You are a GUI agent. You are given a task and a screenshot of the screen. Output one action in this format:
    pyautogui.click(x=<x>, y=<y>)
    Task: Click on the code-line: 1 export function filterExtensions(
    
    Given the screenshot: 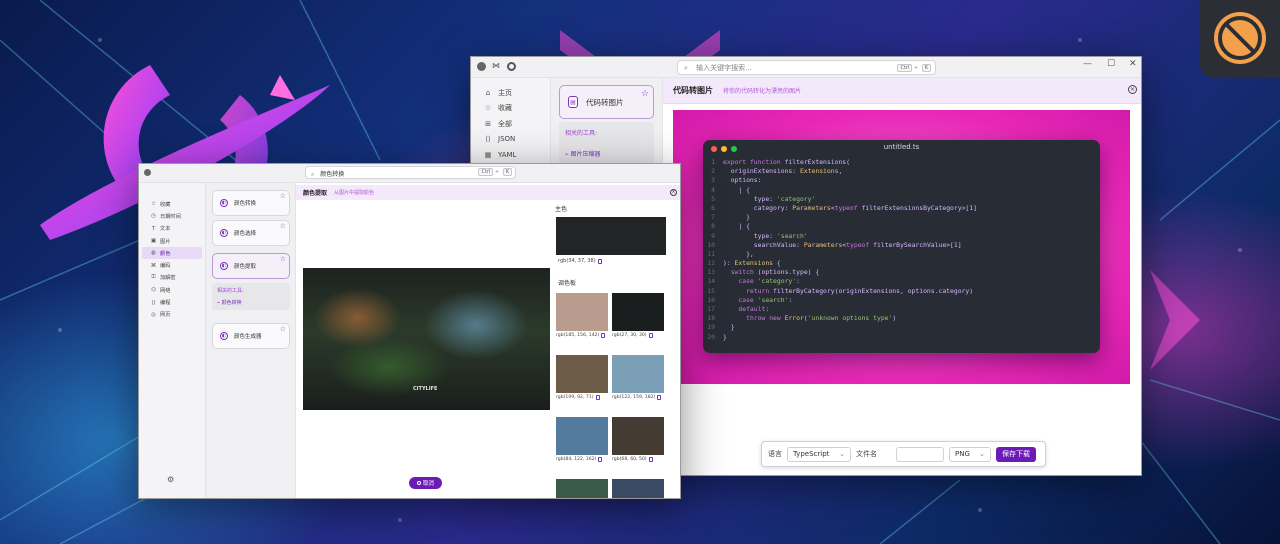 What is the action you would take?
    pyautogui.click(x=780, y=162)
    